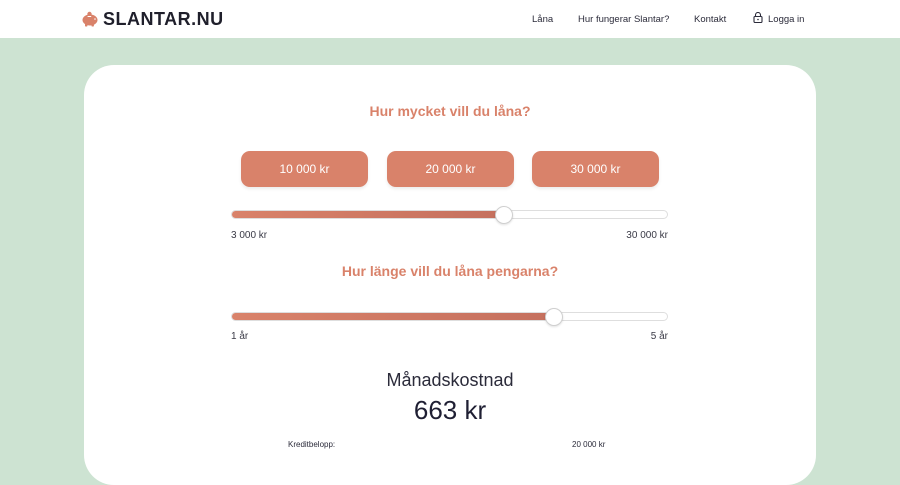  Describe the element at coordinates (393, 316) in the screenshot. I see `duration-slider-fill` at that location.